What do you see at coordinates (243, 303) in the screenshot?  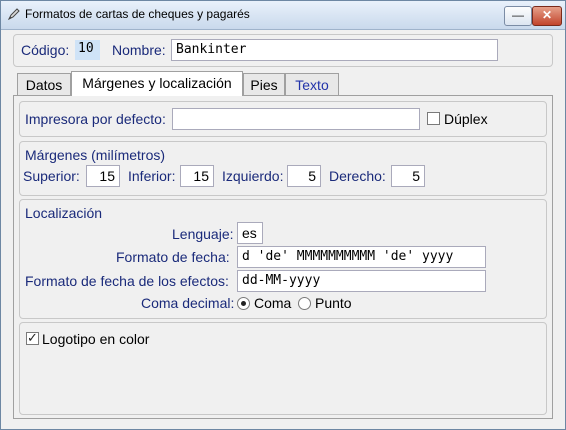 I see `coma-radio` at bounding box center [243, 303].